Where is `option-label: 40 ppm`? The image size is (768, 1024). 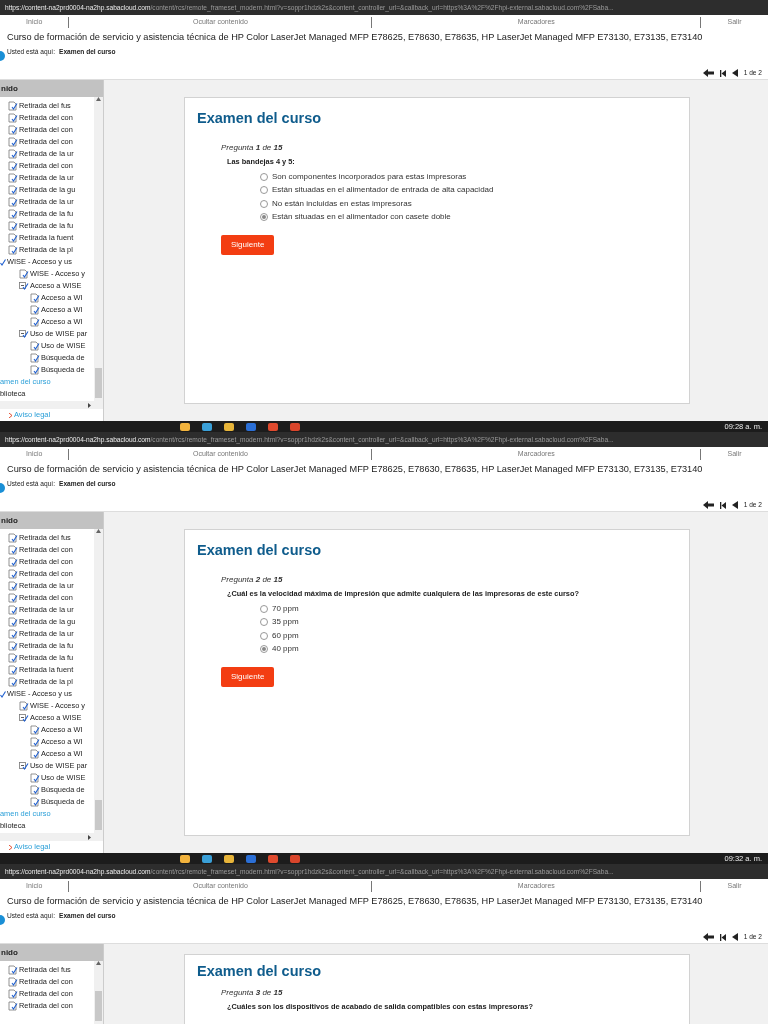 option-label: 40 ppm is located at coordinates (285, 649).